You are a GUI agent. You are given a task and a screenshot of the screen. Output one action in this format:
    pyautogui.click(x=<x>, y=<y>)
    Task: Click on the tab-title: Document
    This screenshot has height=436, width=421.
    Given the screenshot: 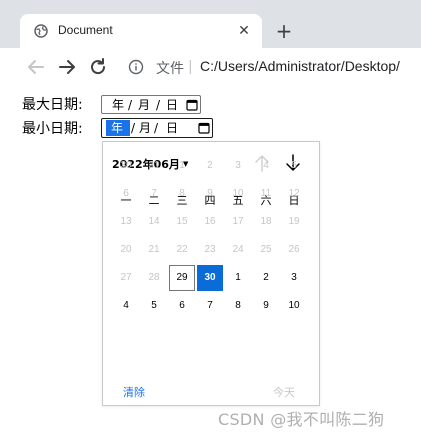 What is the action you would take?
    pyautogui.click(x=85, y=30)
    